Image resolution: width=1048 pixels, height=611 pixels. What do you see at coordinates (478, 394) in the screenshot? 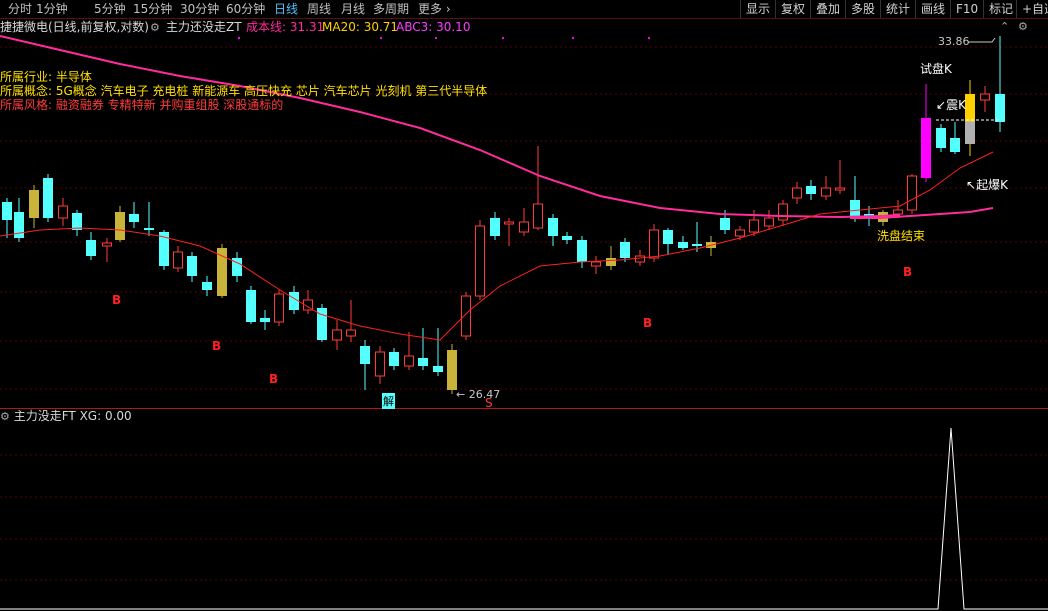
I see `price-low-label: ← 26.47` at bounding box center [478, 394].